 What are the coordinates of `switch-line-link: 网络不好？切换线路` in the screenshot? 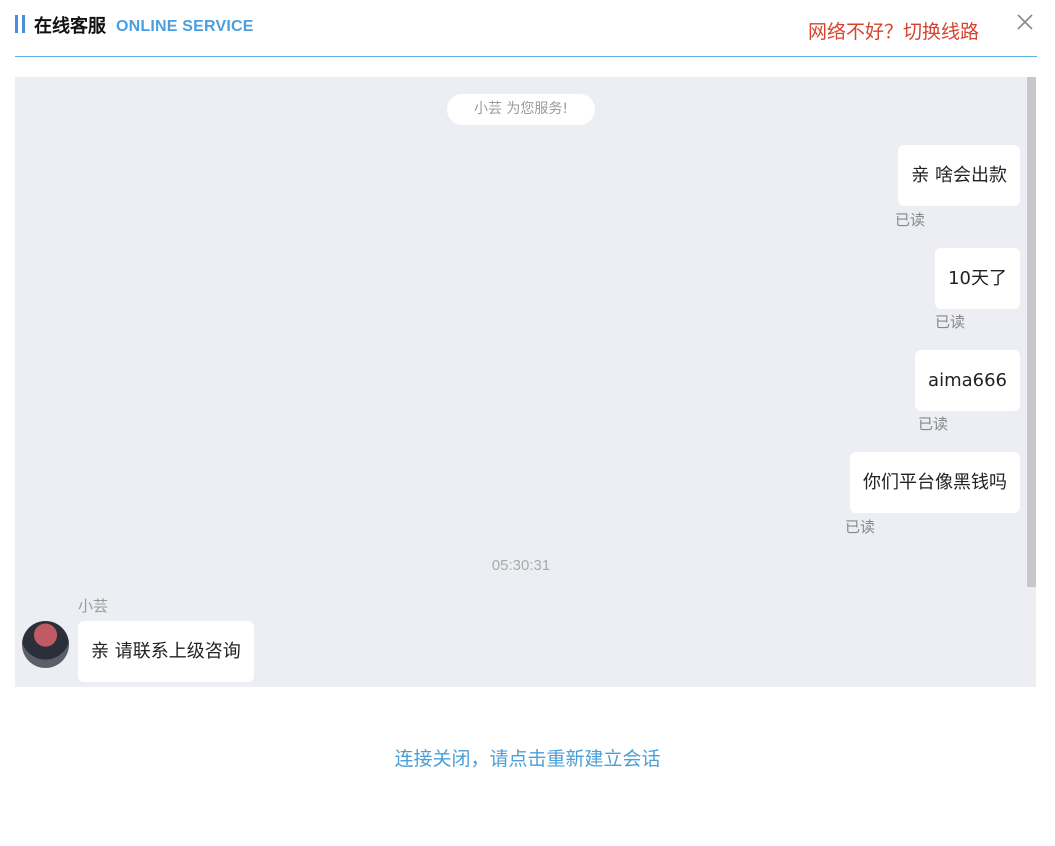 It's located at (893, 30).